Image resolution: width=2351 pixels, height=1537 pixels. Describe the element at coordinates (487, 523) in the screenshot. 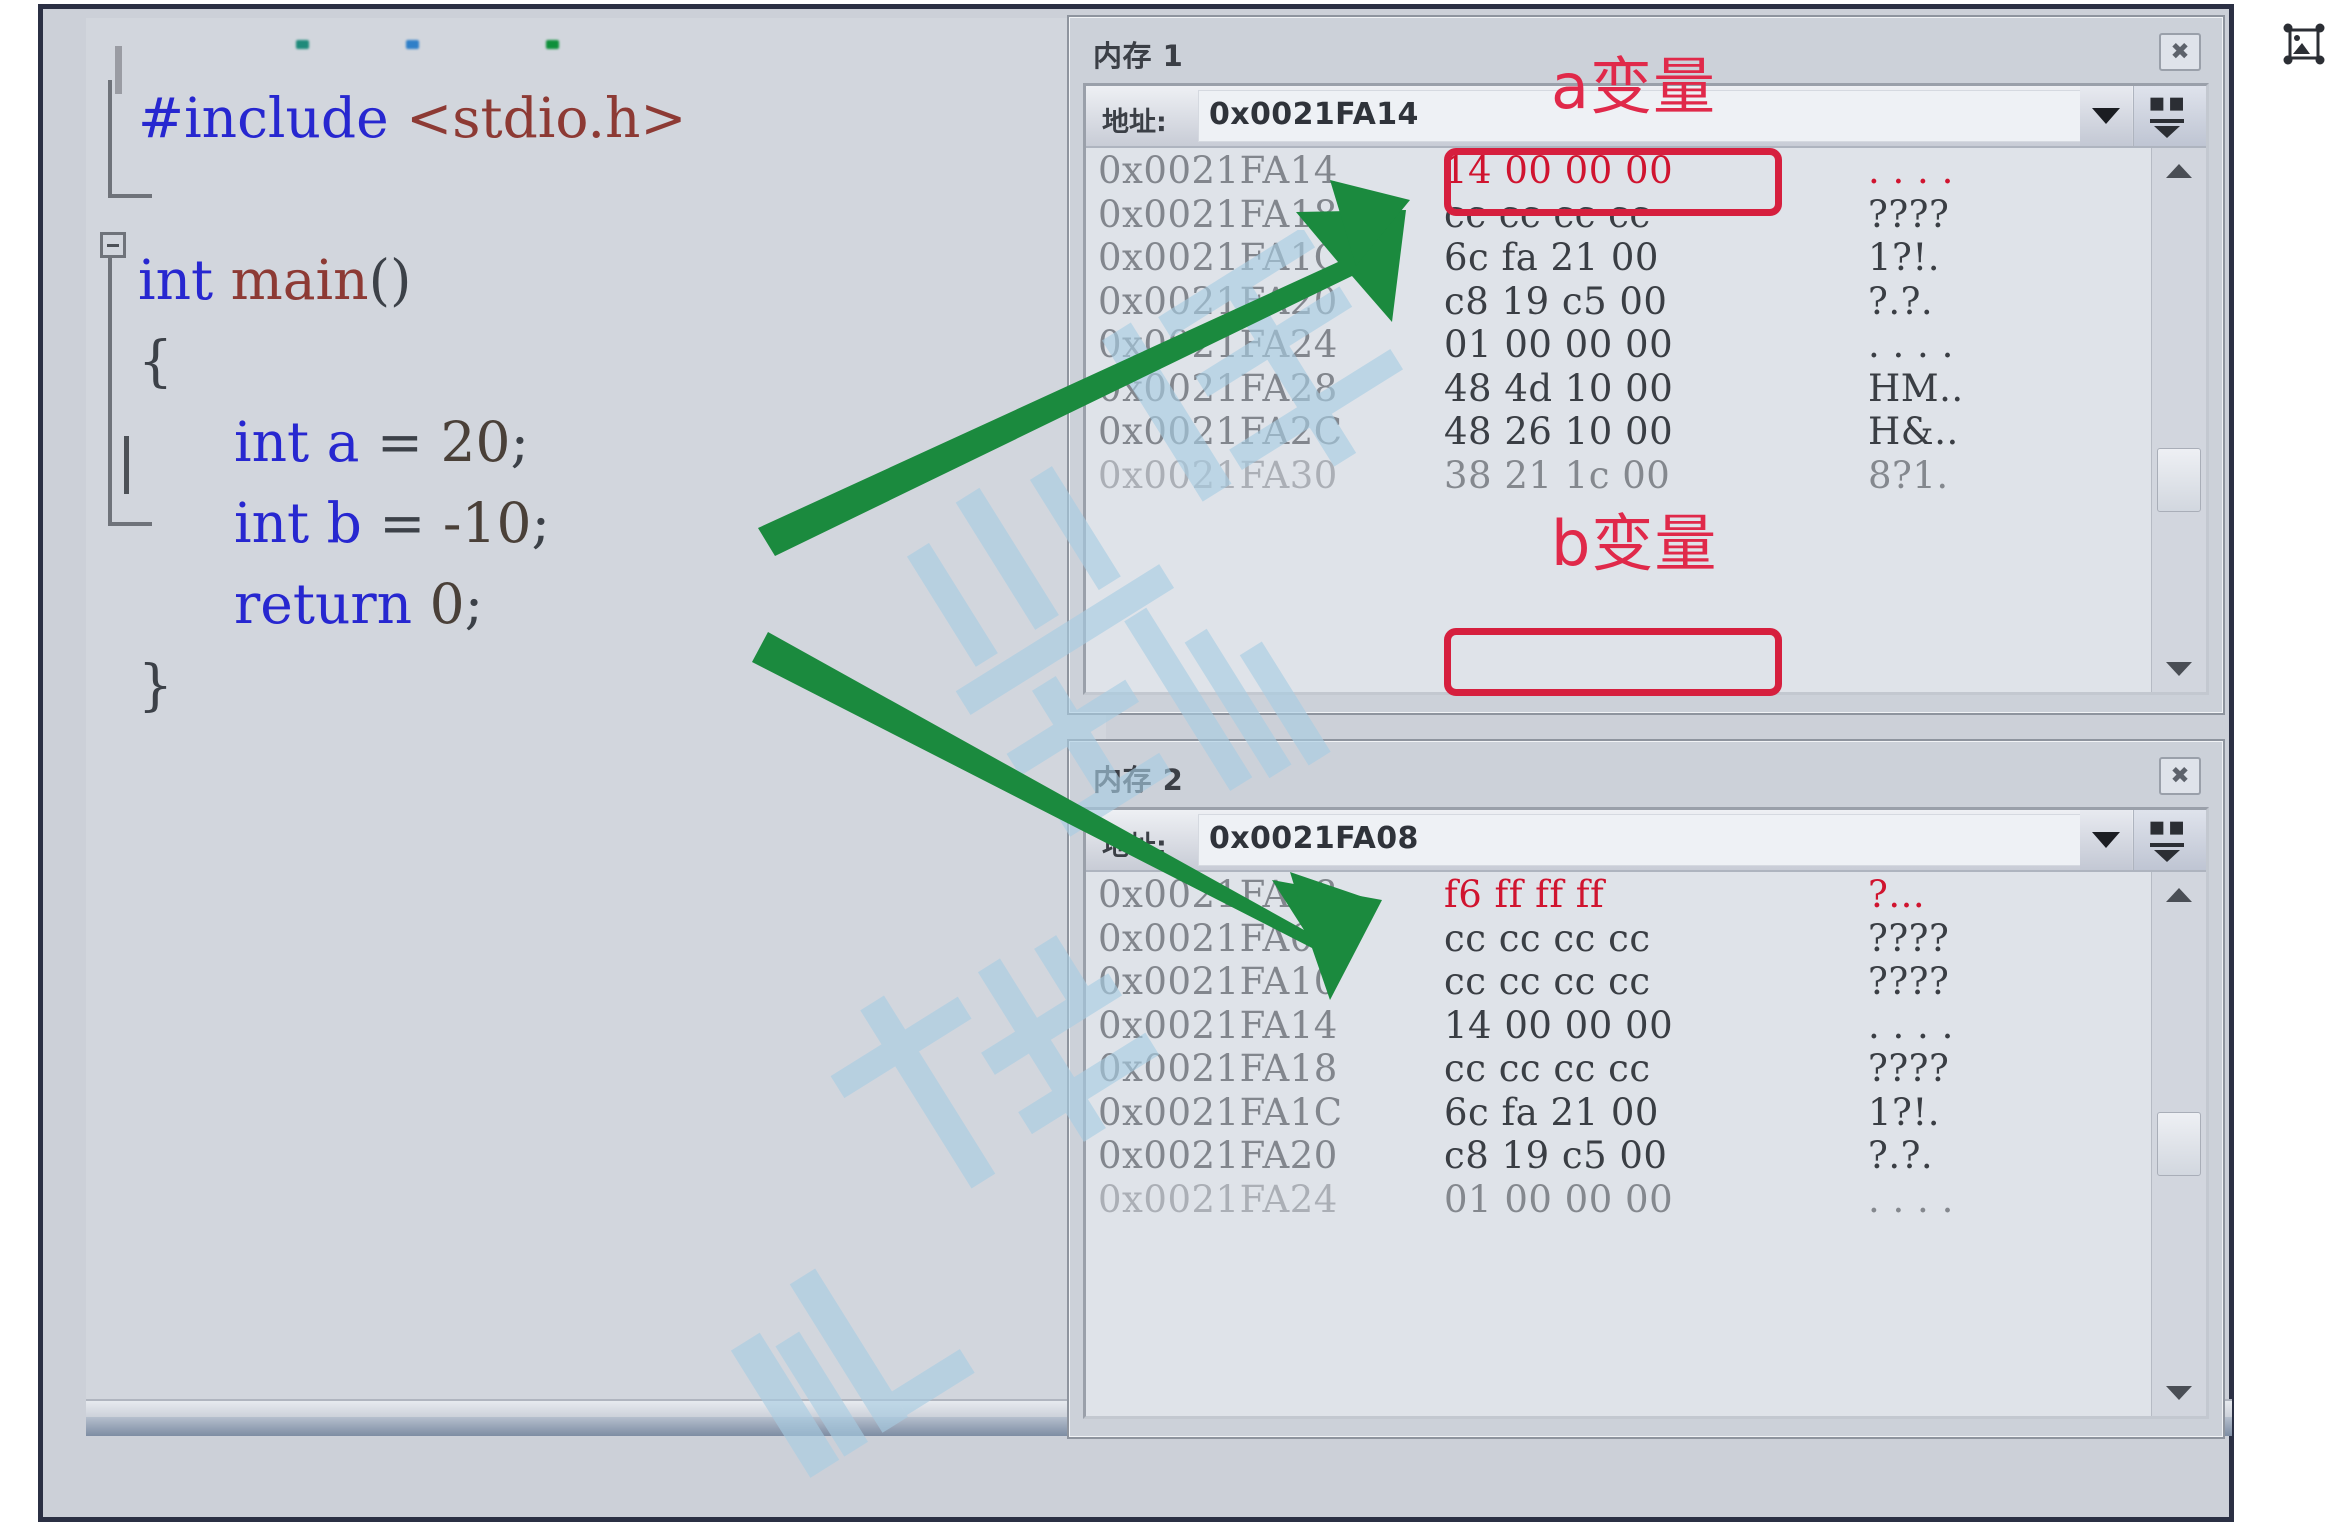

I see `code-token: -10` at that location.